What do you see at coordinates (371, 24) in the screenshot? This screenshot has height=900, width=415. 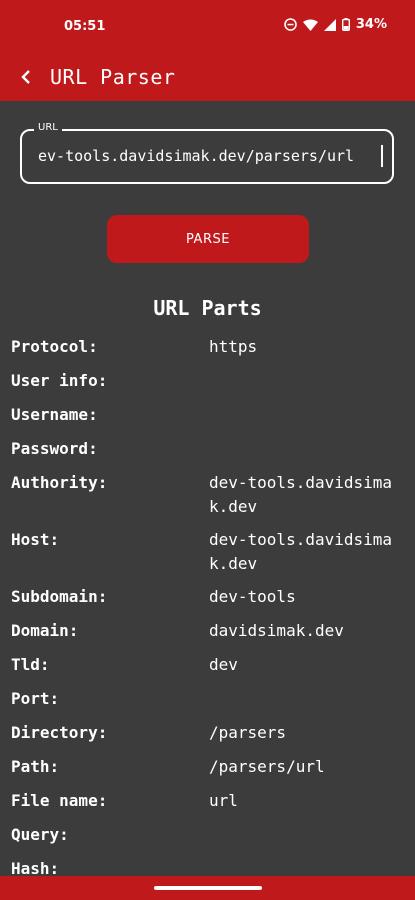 I see `battery-level: 34%` at bounding box center [371, 24].